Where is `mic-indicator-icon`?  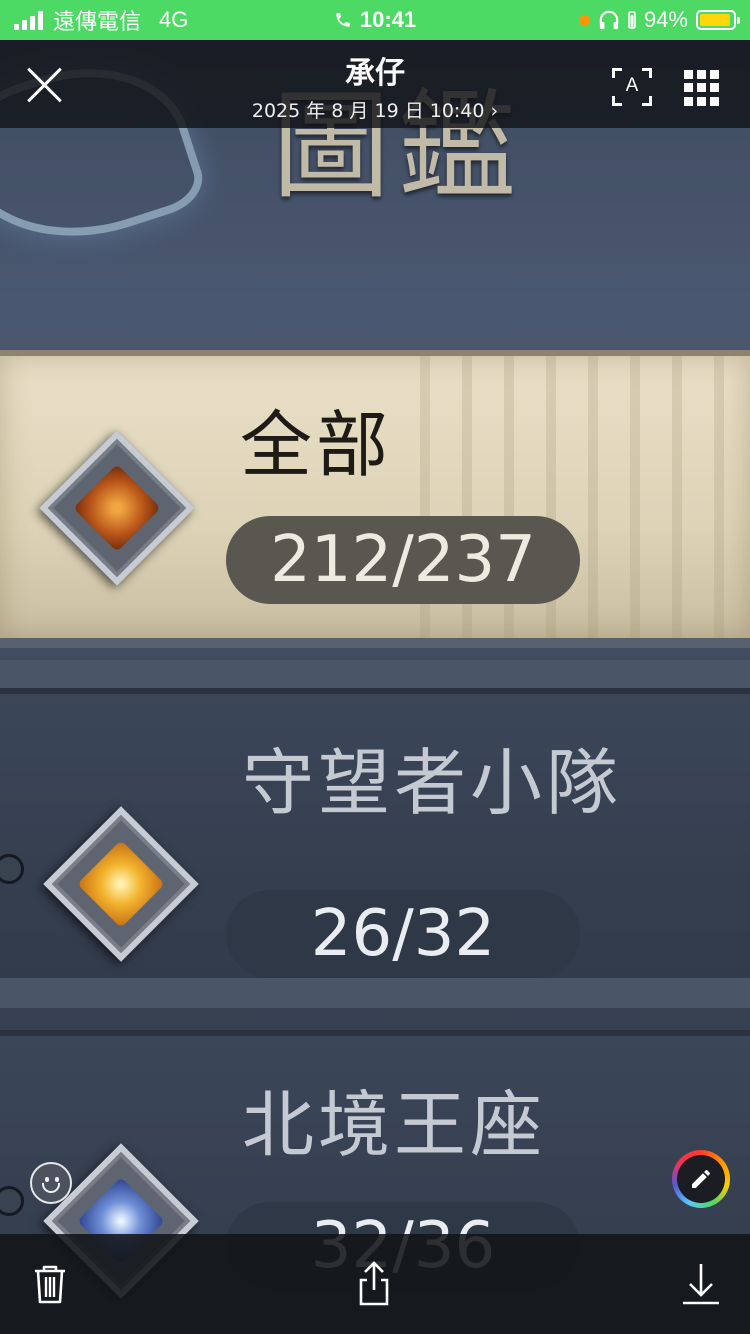 mic-indicator-icon is located at coordinates (584, 20).